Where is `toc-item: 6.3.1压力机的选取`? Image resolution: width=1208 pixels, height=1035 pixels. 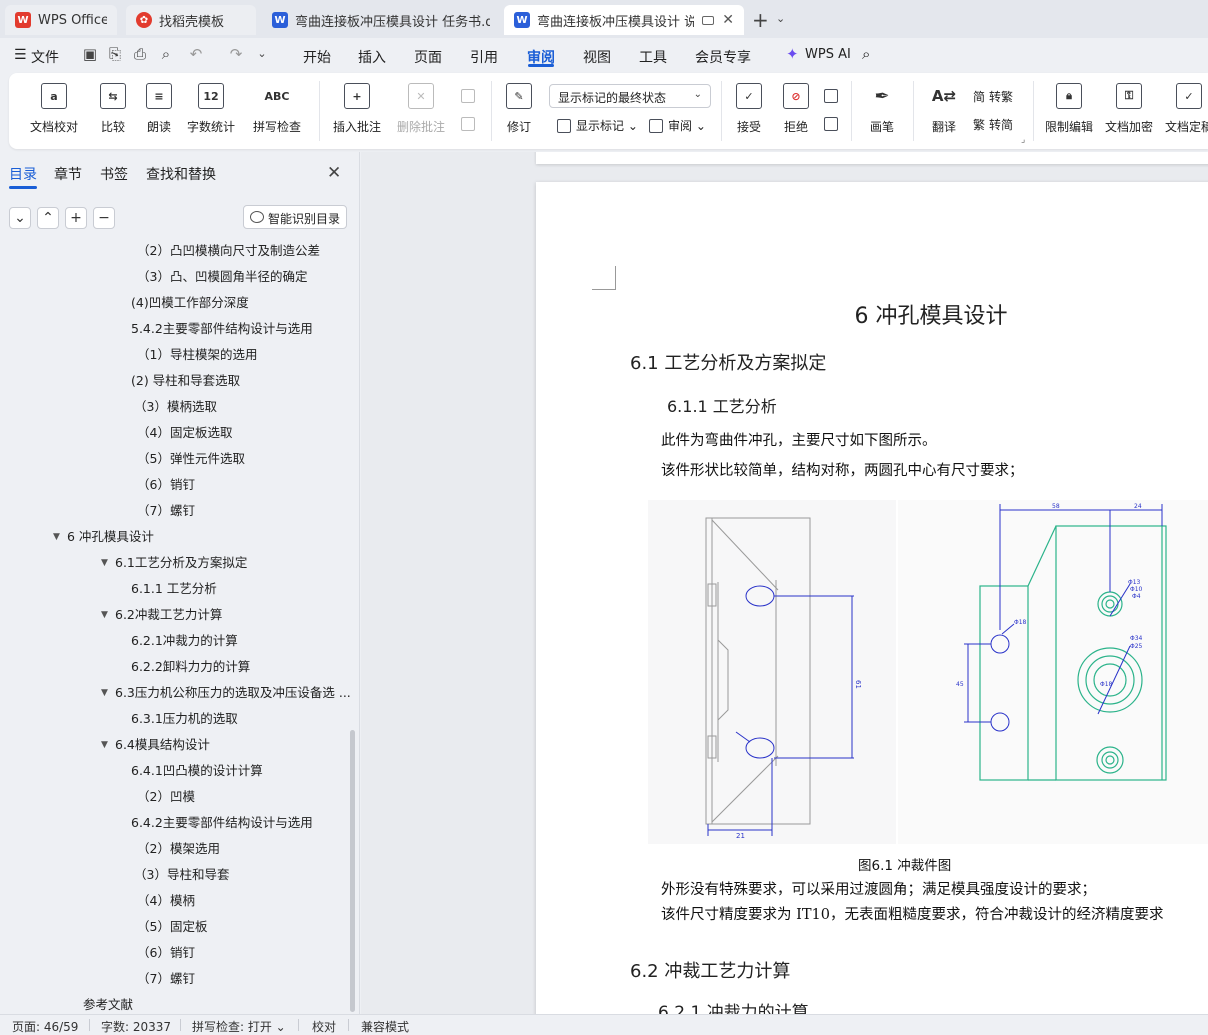 toc-item: 6.3.1压力机的选取 is located at coordinates (172, 719).